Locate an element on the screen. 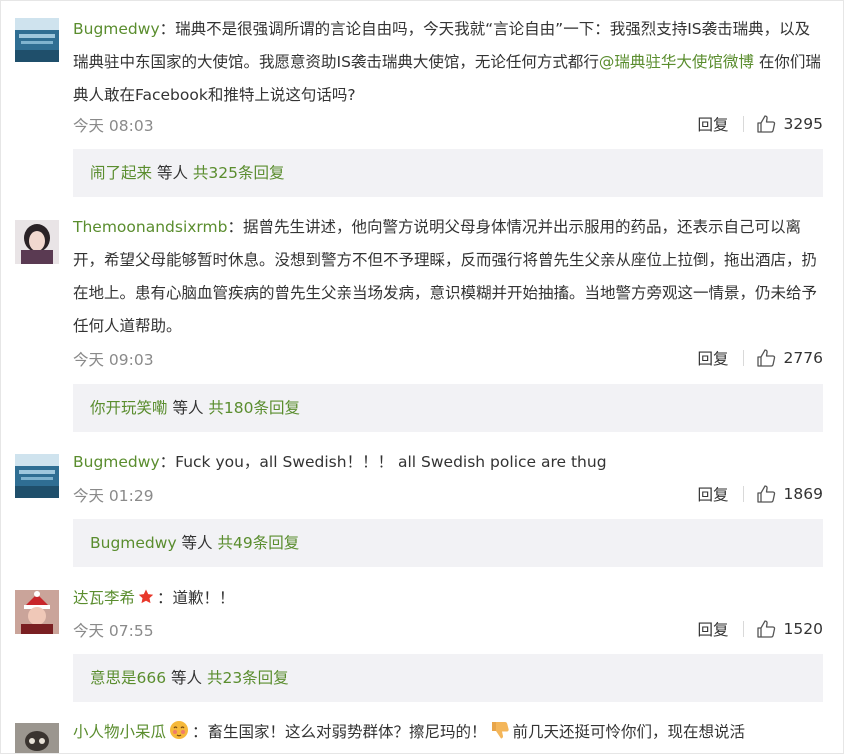 The image size is (844, 754). comment-body: 达瓦李希 ：道歉！！ is located at coordinates (154, 598).